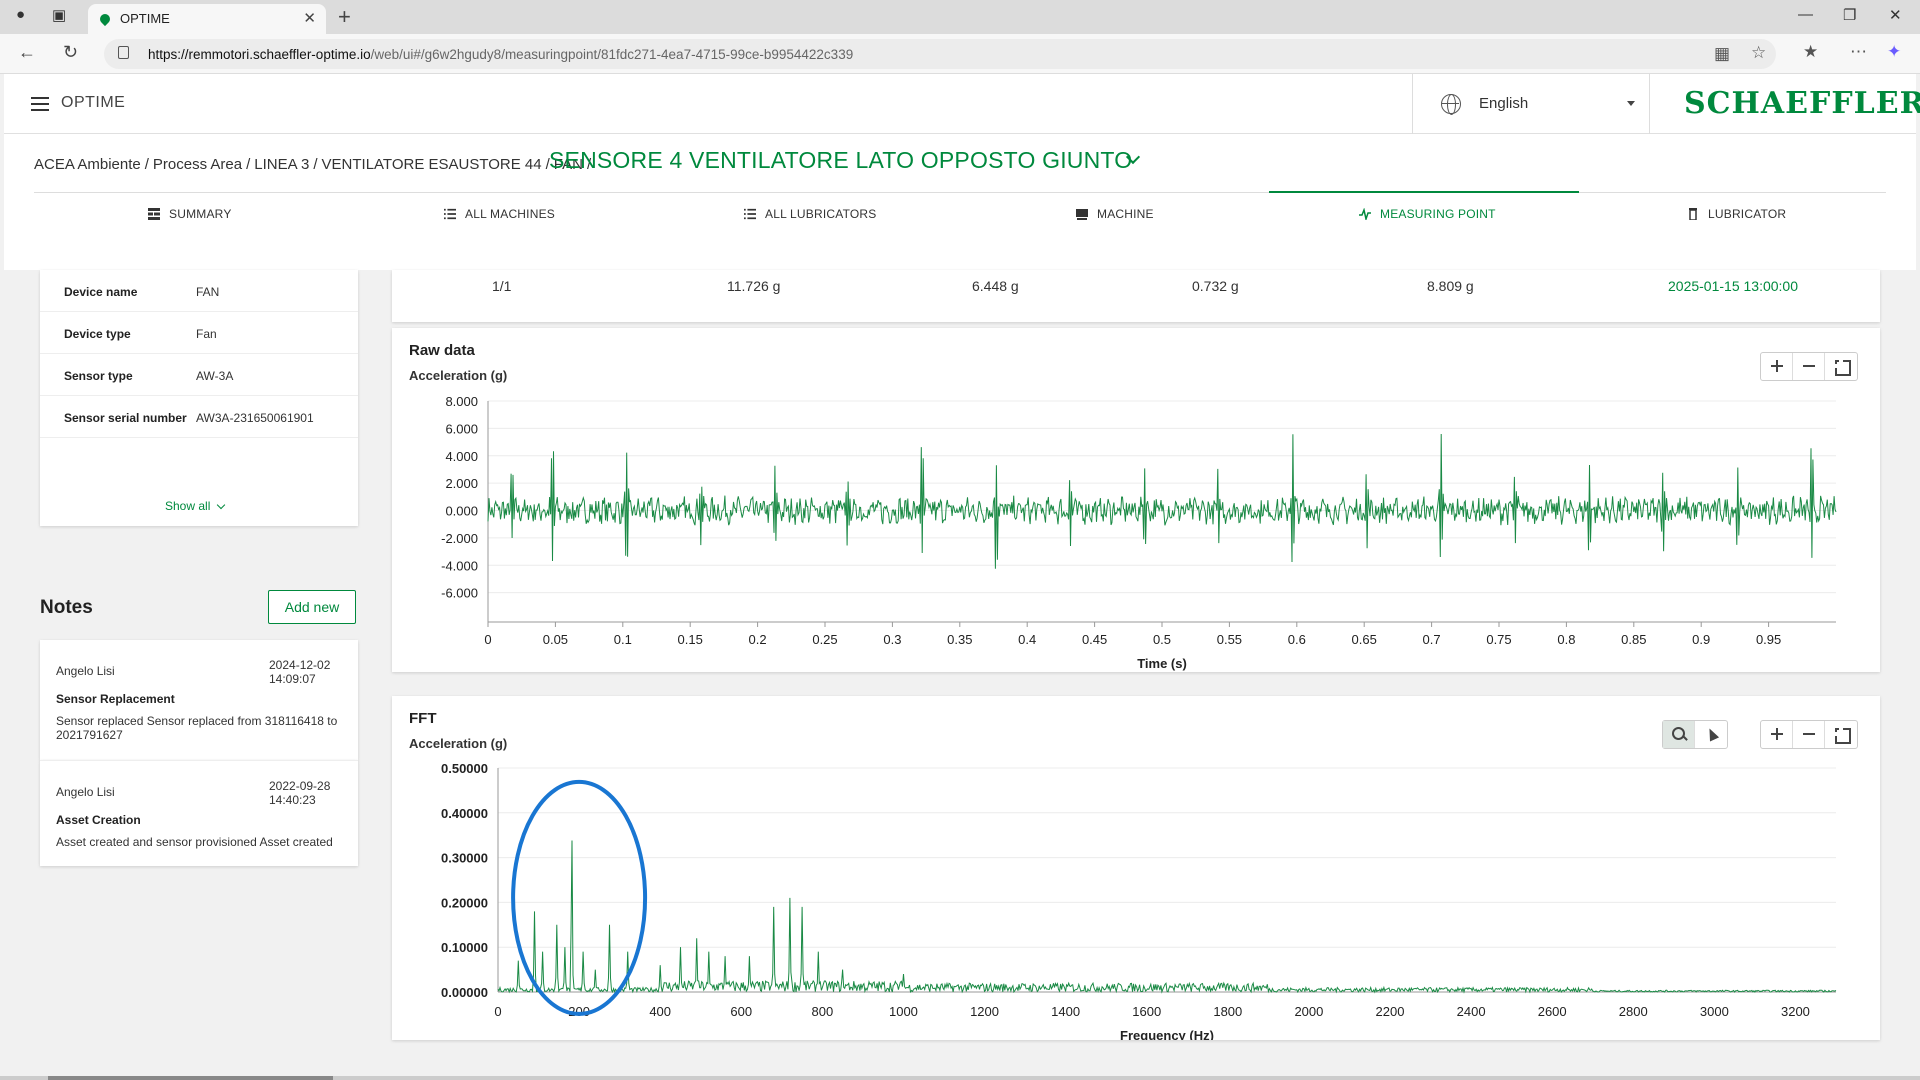 The height and width of the screenshot is (1080, 1920). What do you see at coordinates (1895, 15) in the screenshot?
I see `close-window-icon: ✕` at bounding box center [1895, 15].